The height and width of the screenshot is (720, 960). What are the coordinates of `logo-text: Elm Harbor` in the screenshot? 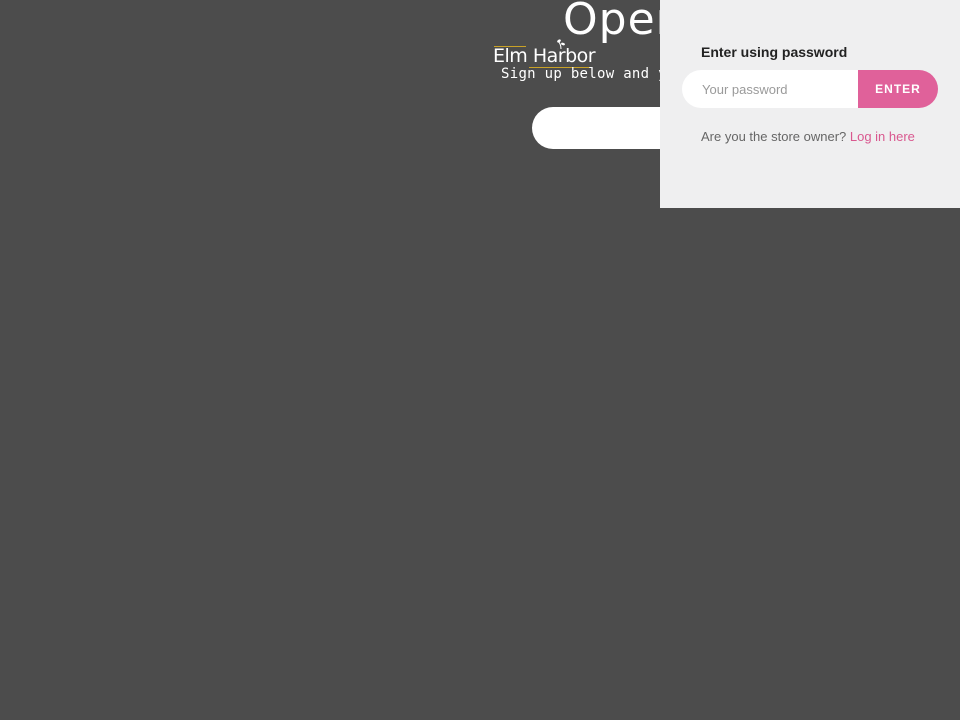 It's located at (544, 56).